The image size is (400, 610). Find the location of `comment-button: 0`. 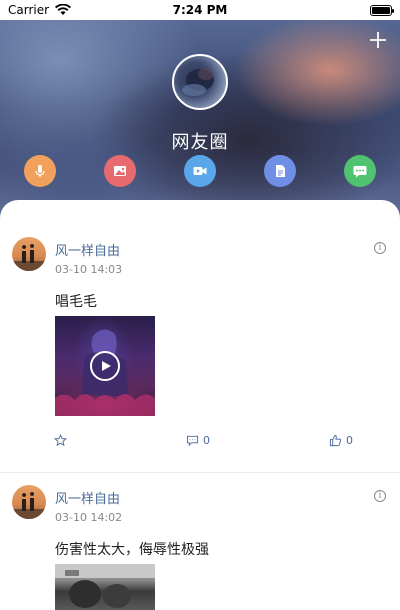

comment-button: 0 is located at coordinates (198, 440).